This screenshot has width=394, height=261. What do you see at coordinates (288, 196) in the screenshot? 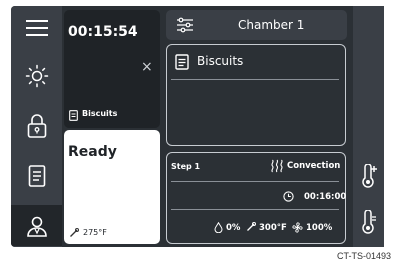
I see `clock-icon` at bounding box center [288, 196].